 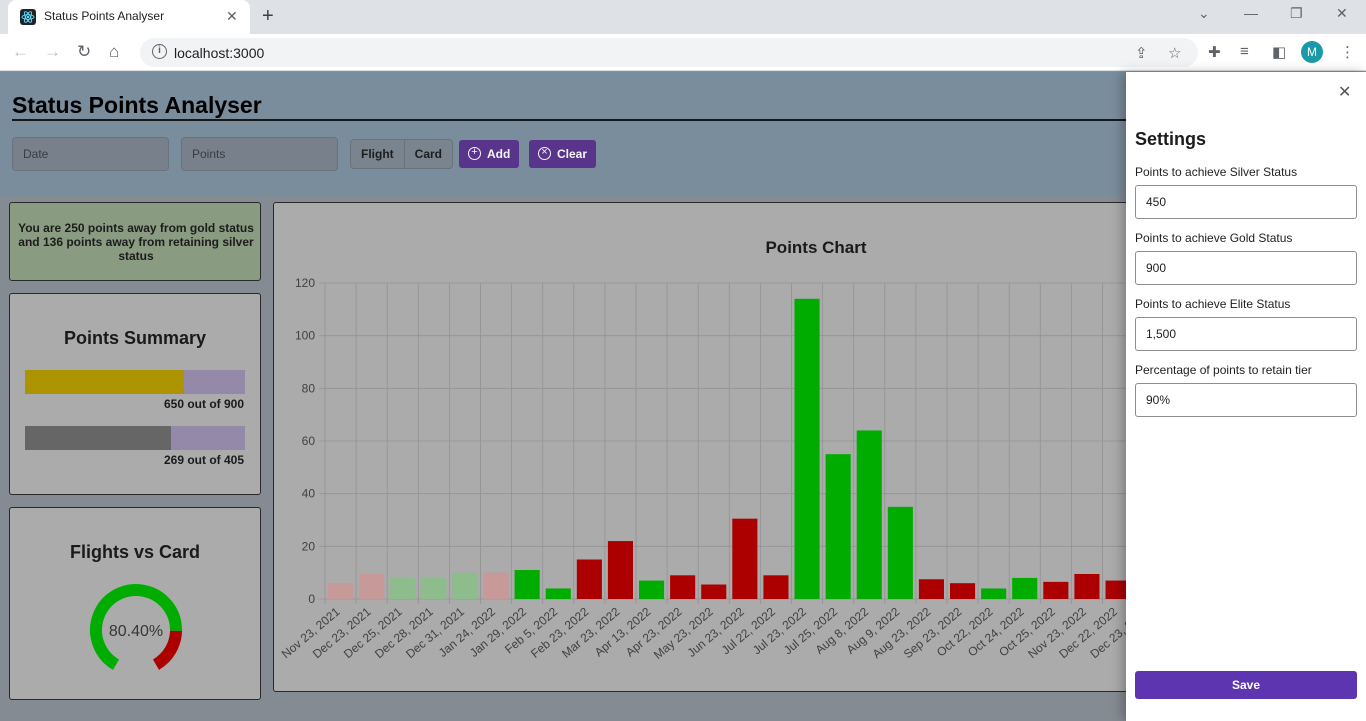 I want to click on silver-points-input, so click(x=1246, y=202).